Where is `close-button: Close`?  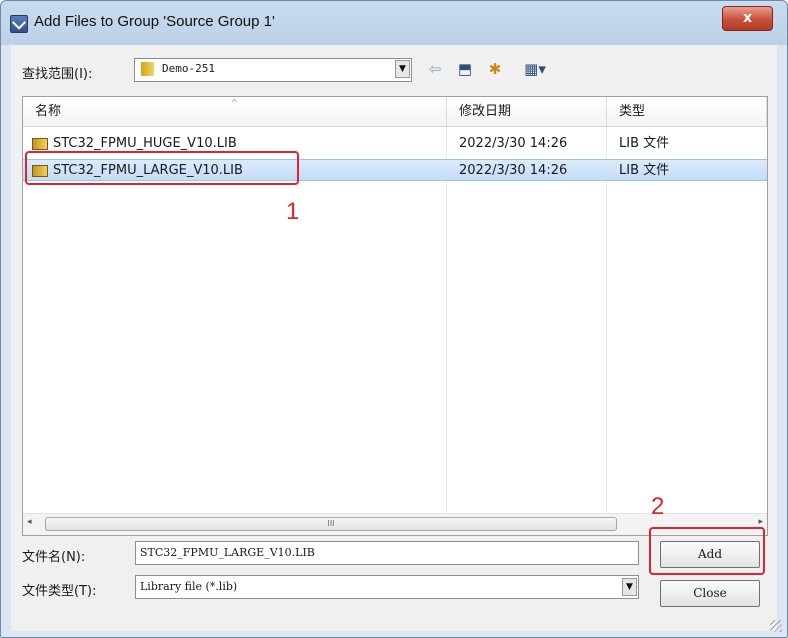 close-button: Close is located at coordinates (710, 593).